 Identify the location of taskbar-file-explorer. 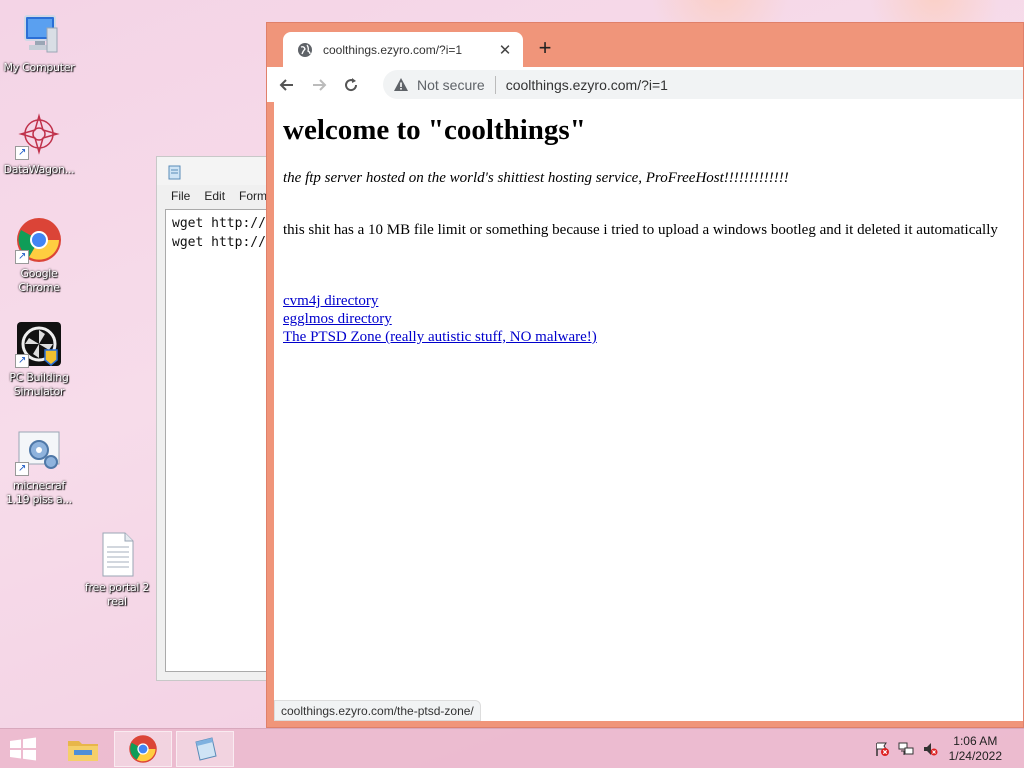
(83, 749).